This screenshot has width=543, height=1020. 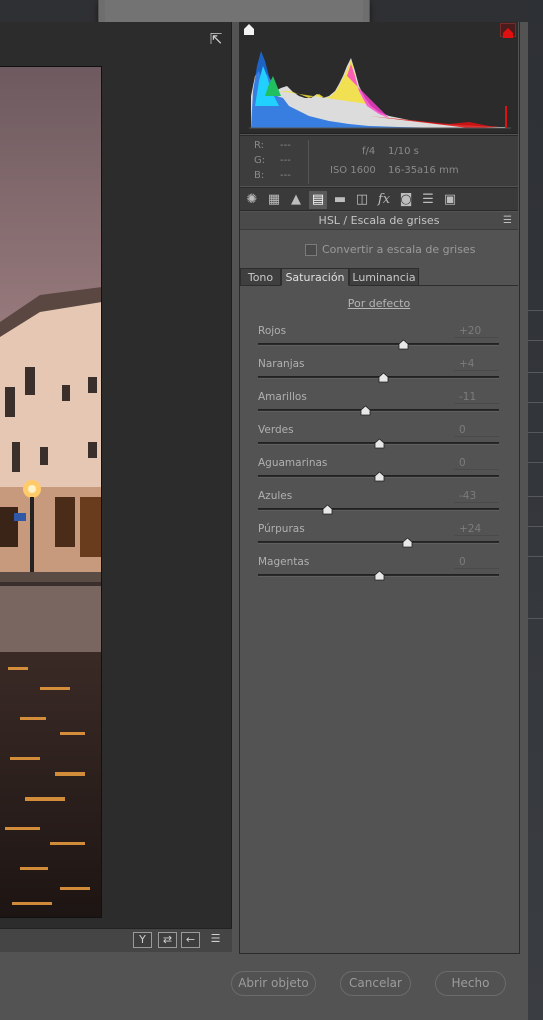 What do you see at coordinates (379, 78) in the screenshot?
I see `histogram` at bounding box center [379, 78].